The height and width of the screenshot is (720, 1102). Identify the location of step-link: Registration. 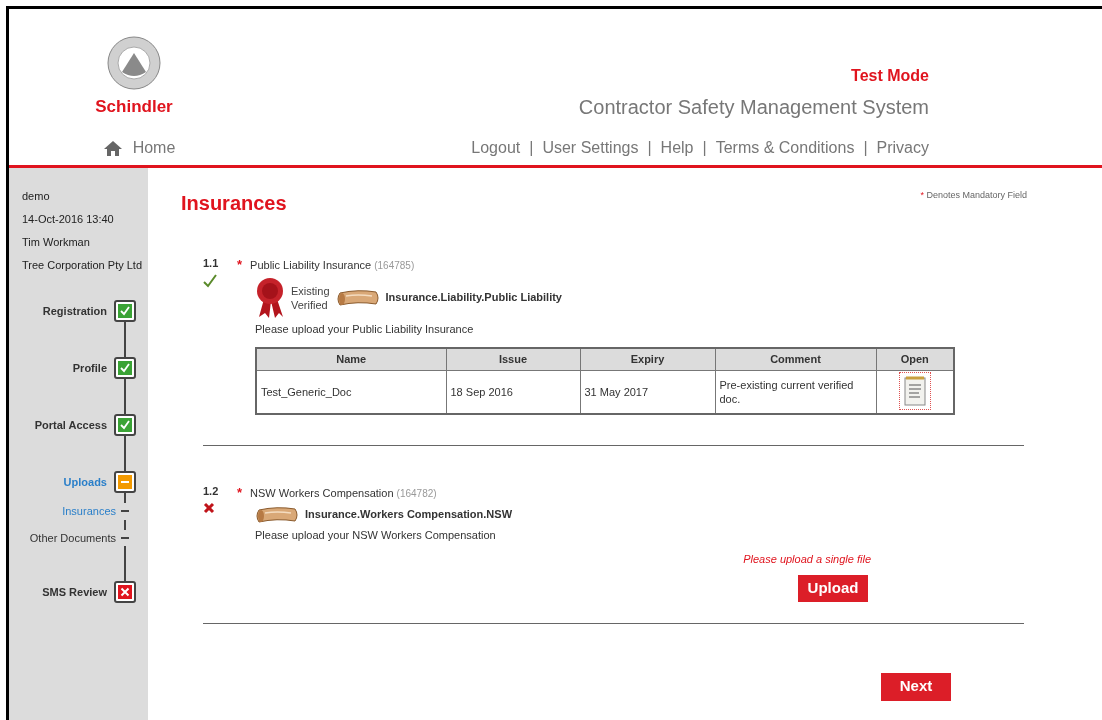
(74, 311).